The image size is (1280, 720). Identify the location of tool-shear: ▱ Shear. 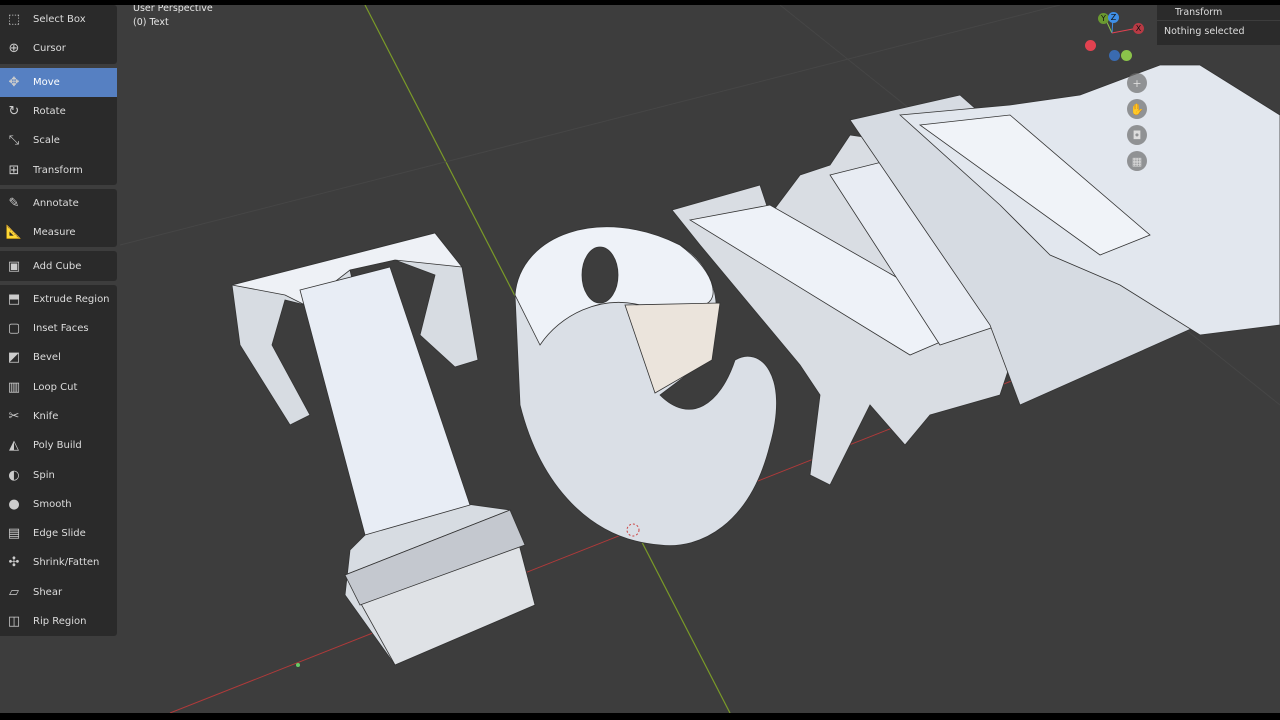
(58, 592).